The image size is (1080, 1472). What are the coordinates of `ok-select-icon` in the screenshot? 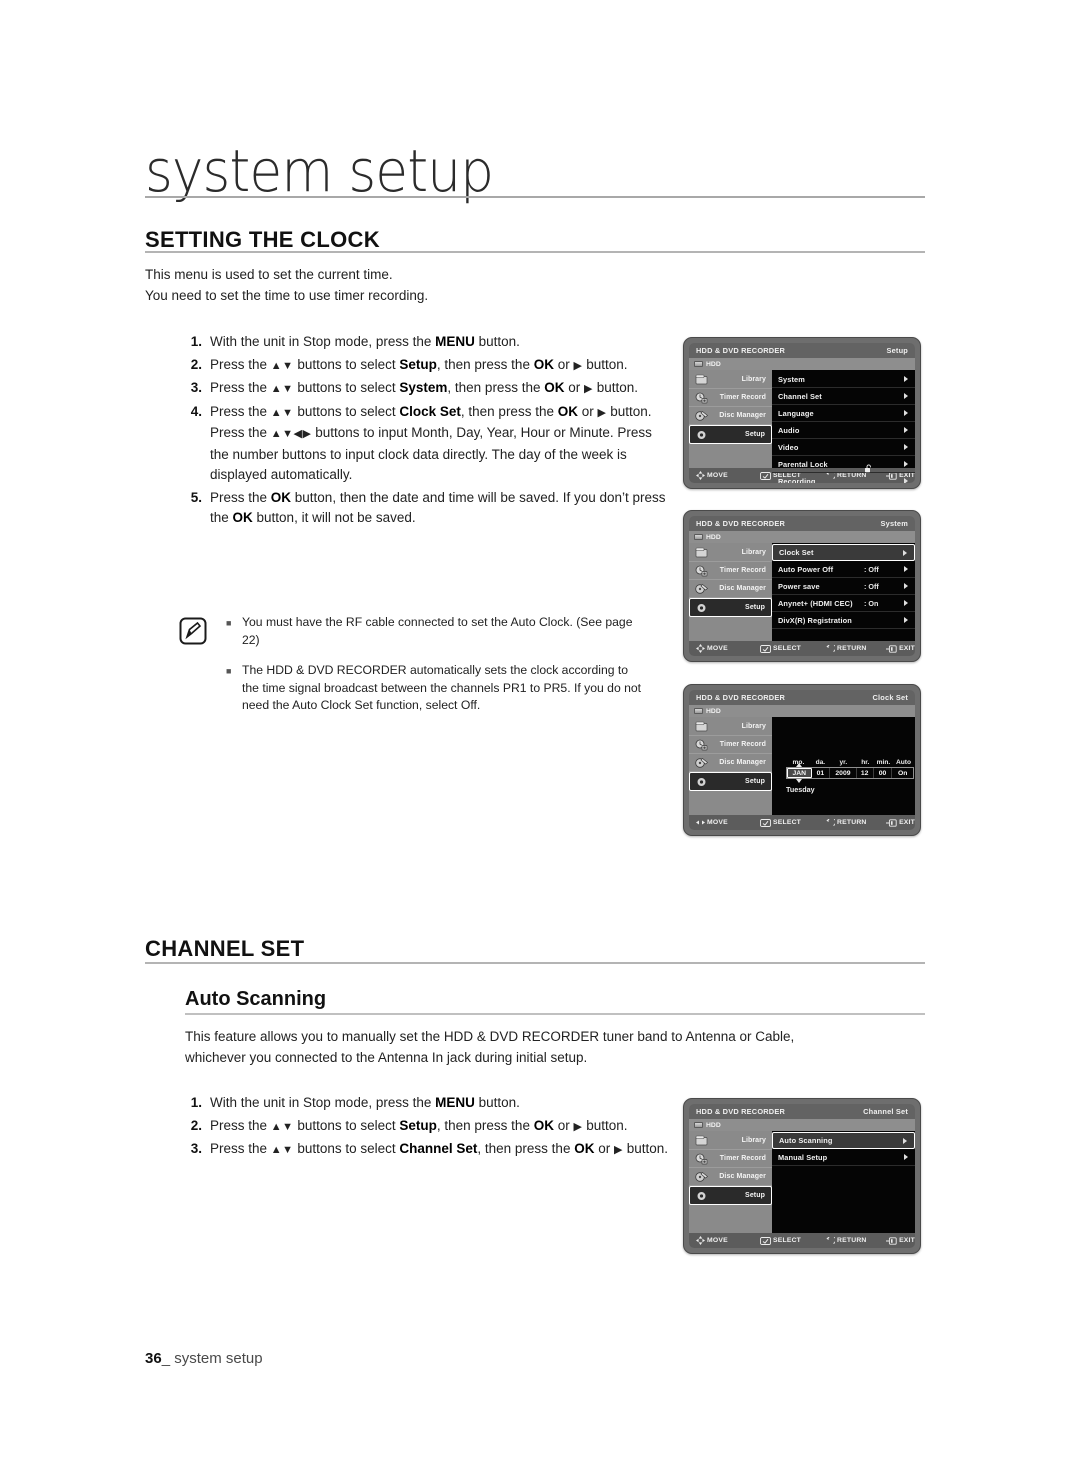 It's located at (765, 1240).